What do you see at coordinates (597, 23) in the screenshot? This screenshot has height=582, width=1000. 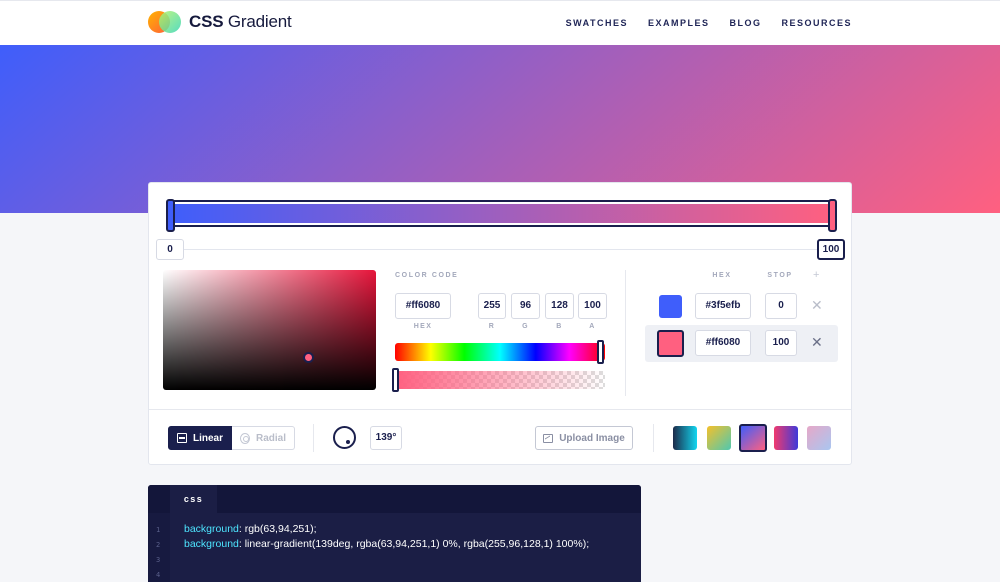 I see `nav-link-swatches: SWATCHES` at bounding box center [597, 23].